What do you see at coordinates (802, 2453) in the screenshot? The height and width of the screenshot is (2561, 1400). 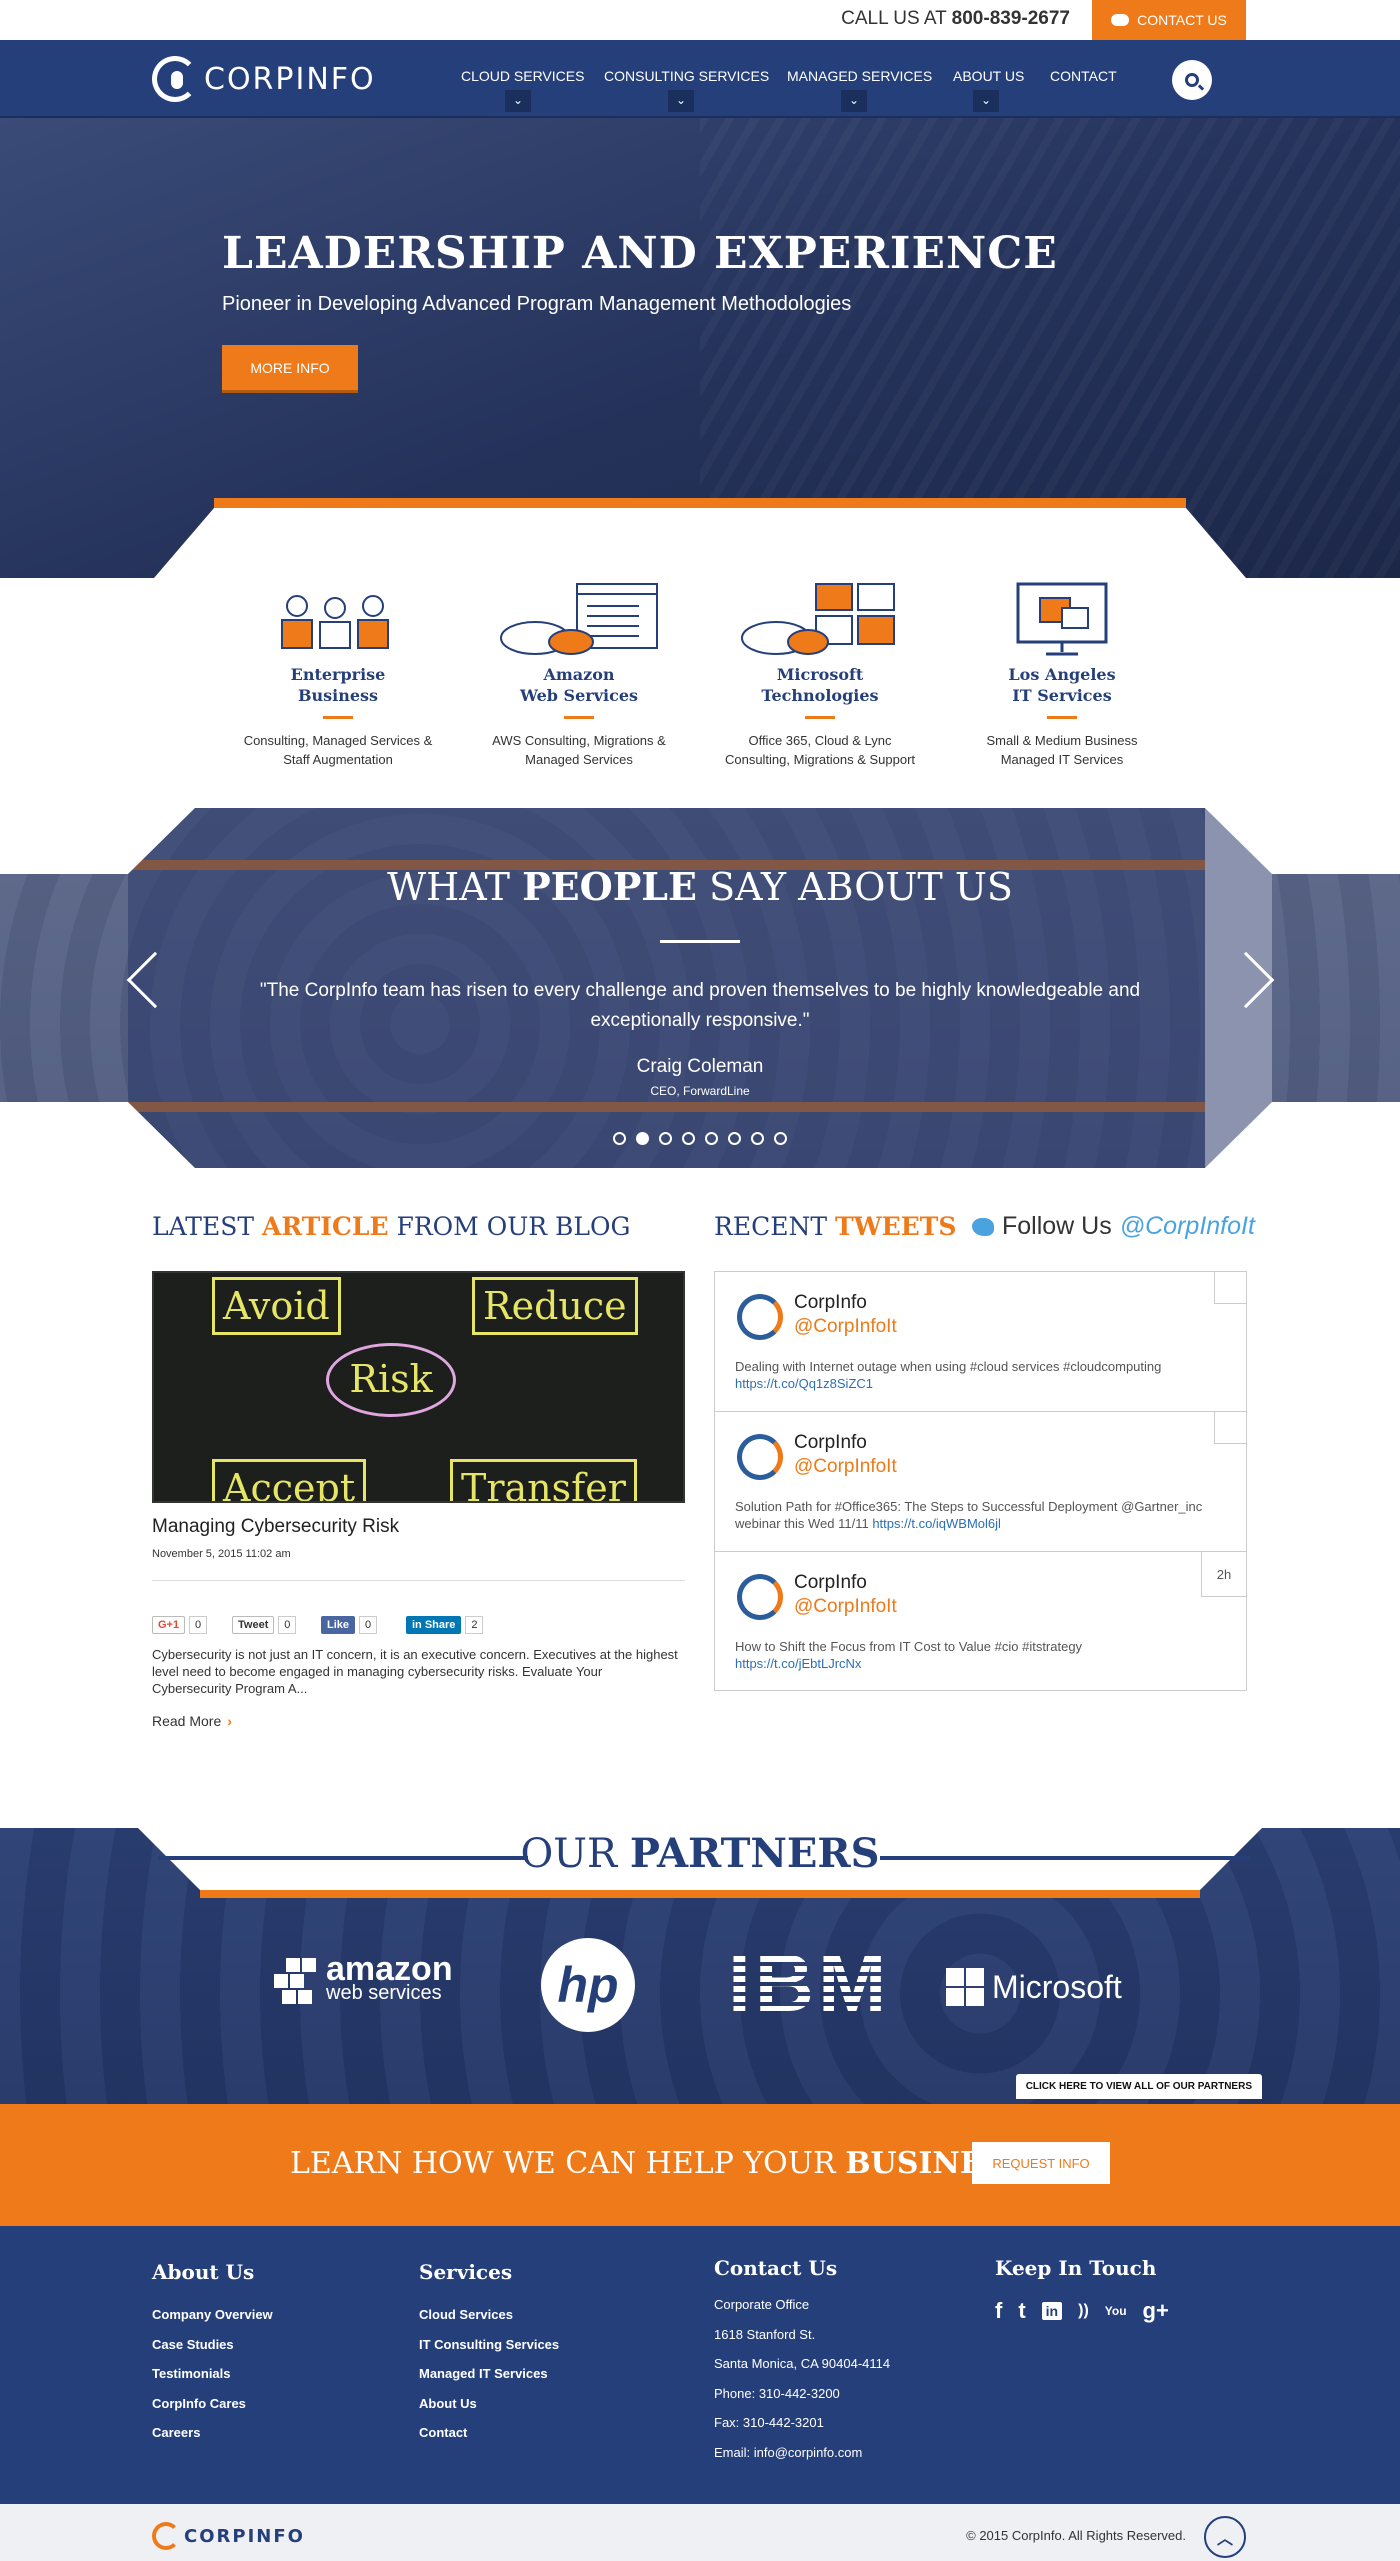 I see `footer-contact-line: Email: info@corpinfo.com` at bounding box center [802, 2453].